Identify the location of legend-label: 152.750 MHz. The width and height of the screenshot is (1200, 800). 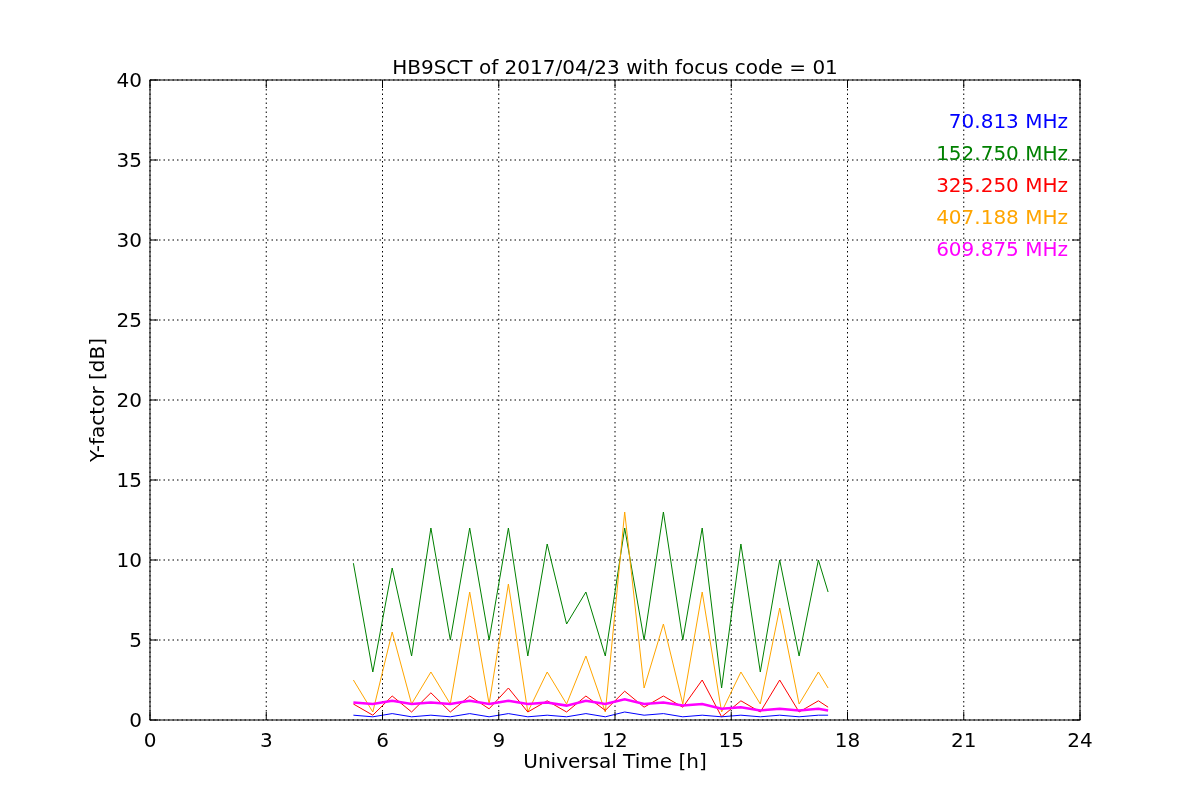
(1002, 153).